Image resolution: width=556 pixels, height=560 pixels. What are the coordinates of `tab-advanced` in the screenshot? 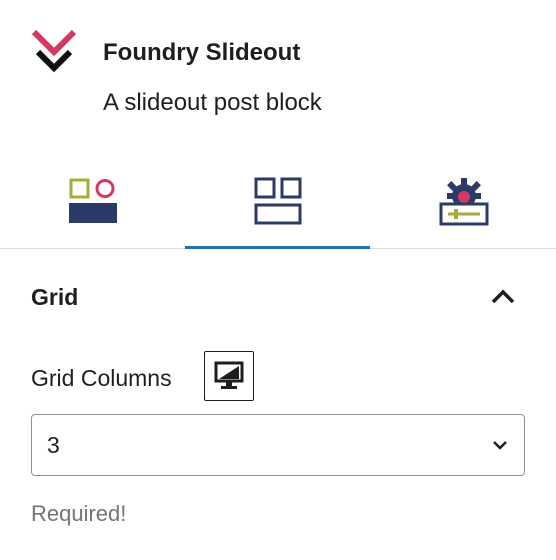 It's located at (463, 200).